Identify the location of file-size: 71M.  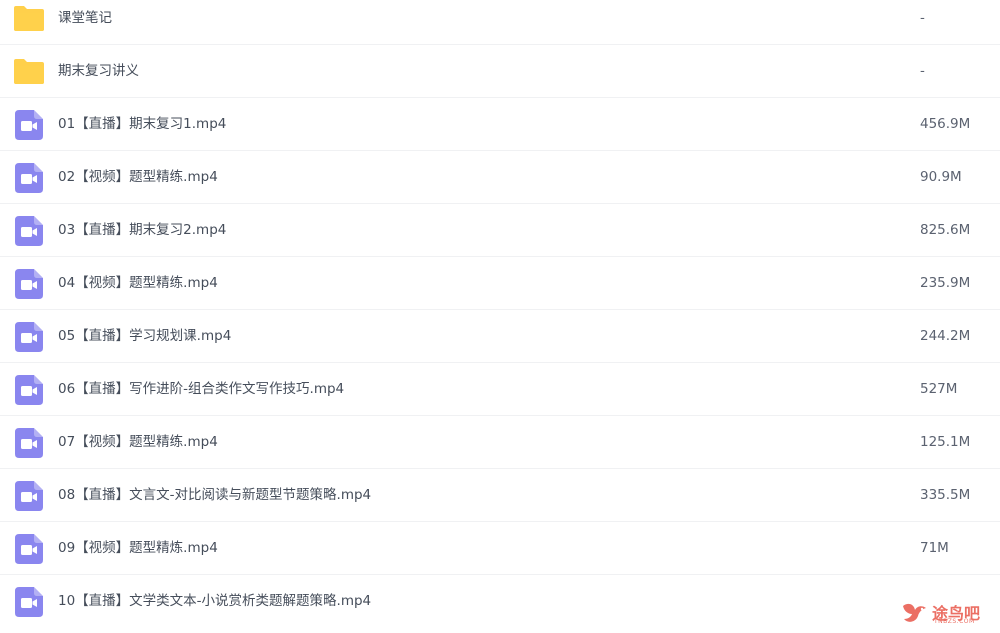
(934, 548).